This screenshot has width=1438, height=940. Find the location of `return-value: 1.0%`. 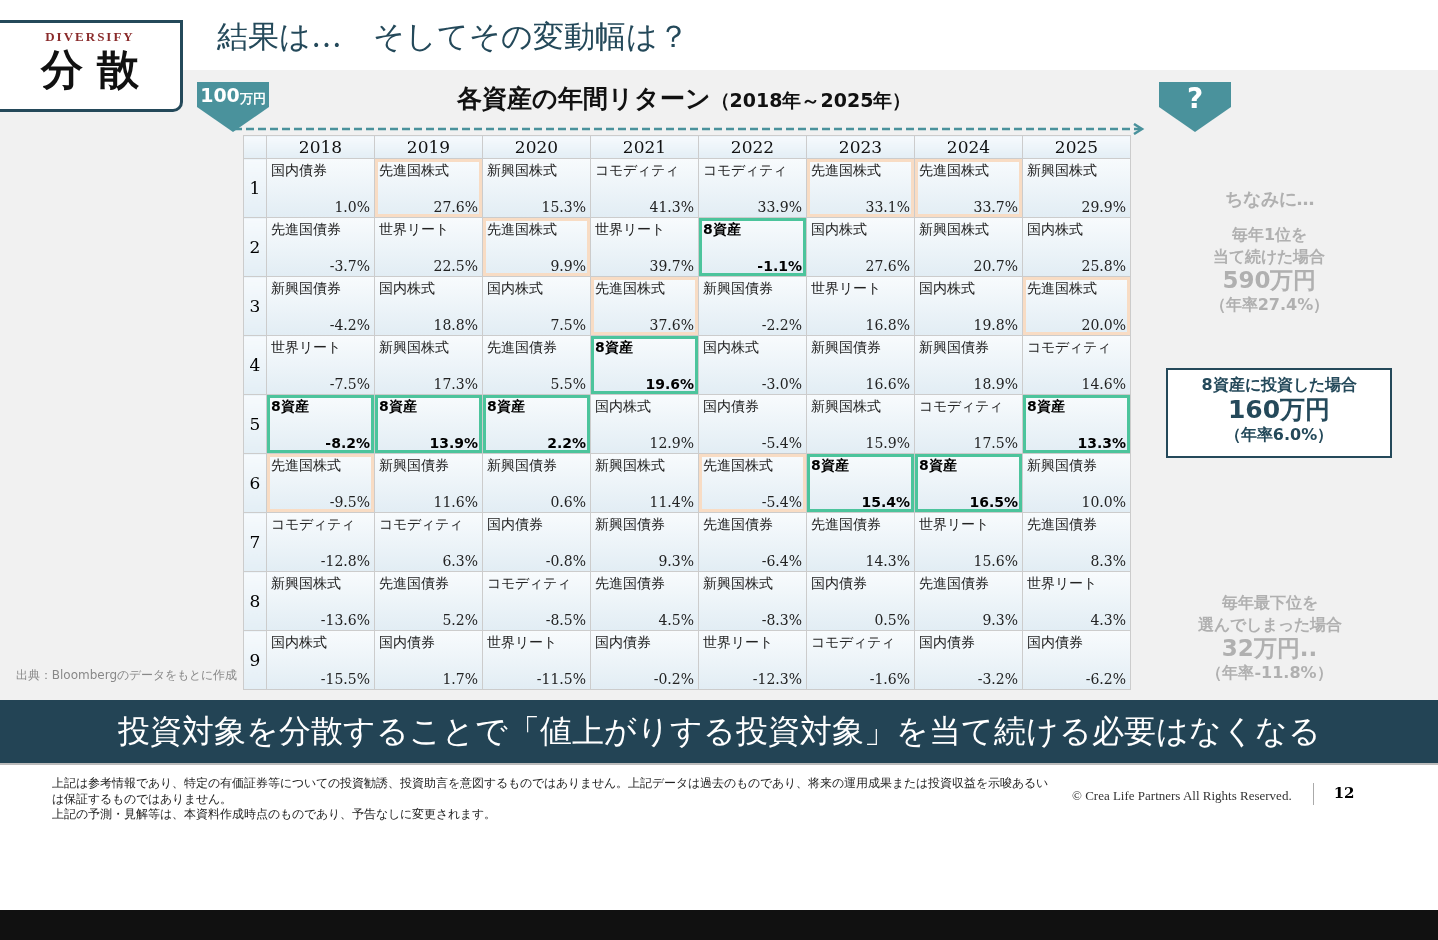

return-value: 1.0% is located at coordinates (352, 207).